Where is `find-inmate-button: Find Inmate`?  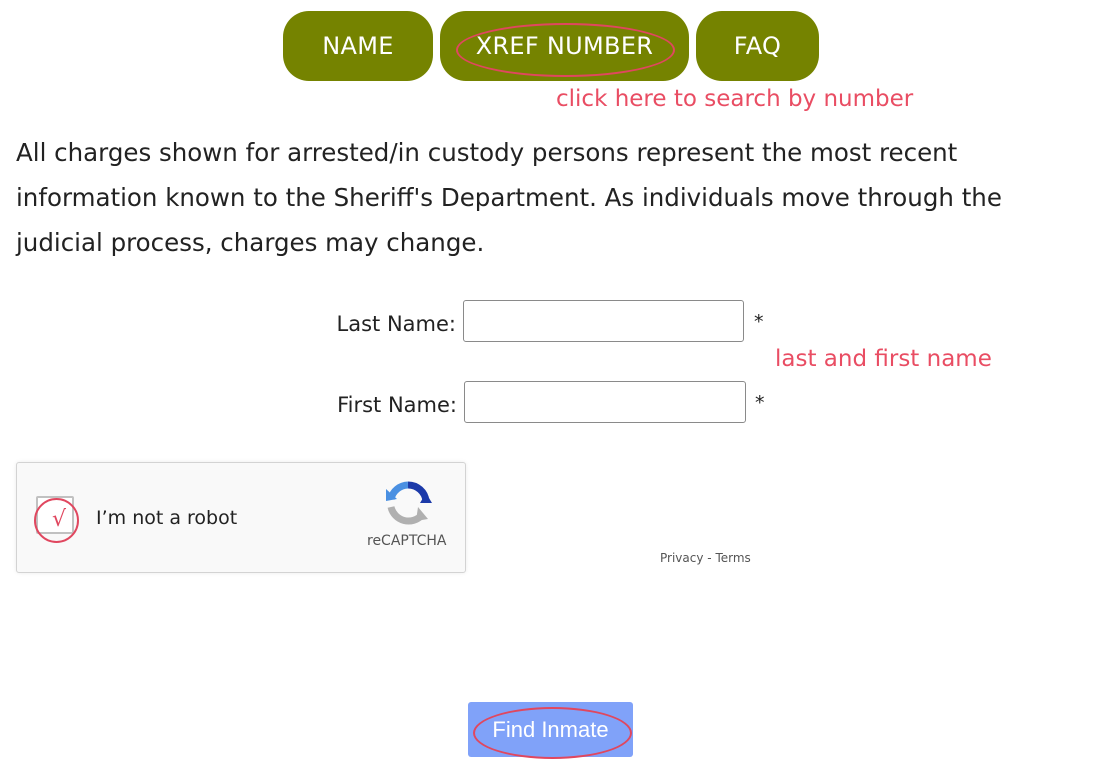 find-inmate-button: Find Inmate is located at coordinates (550, 729).